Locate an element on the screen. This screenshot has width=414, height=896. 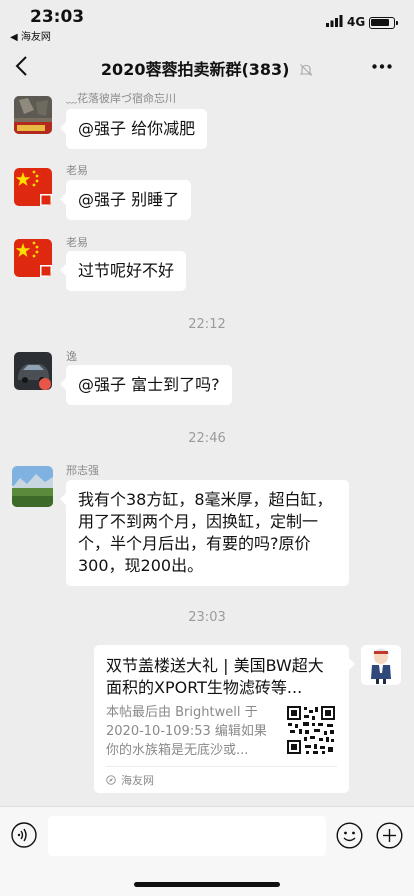
message-bubble: @强子 别睡了 is located at coordinates (125, 200).